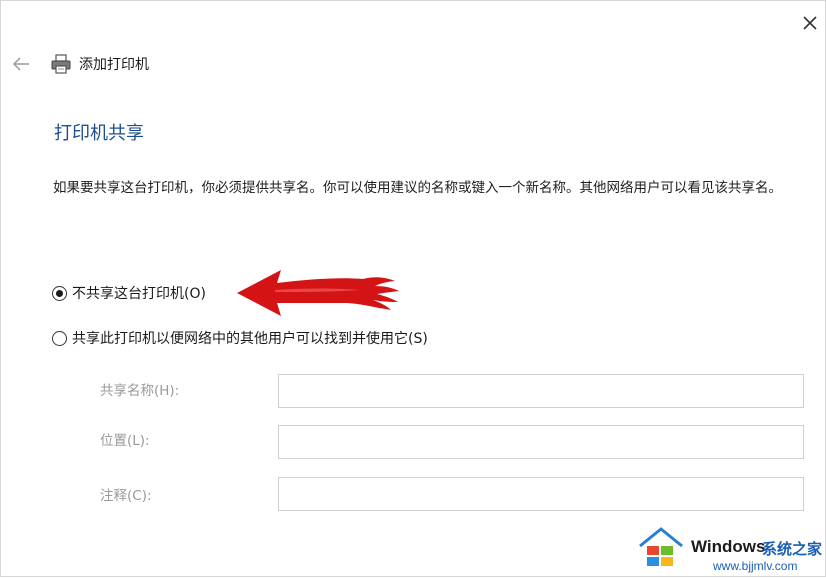 This screenshot has width=826, height=578. I want to click on windows-house-logo-icon, so click(661, 548).